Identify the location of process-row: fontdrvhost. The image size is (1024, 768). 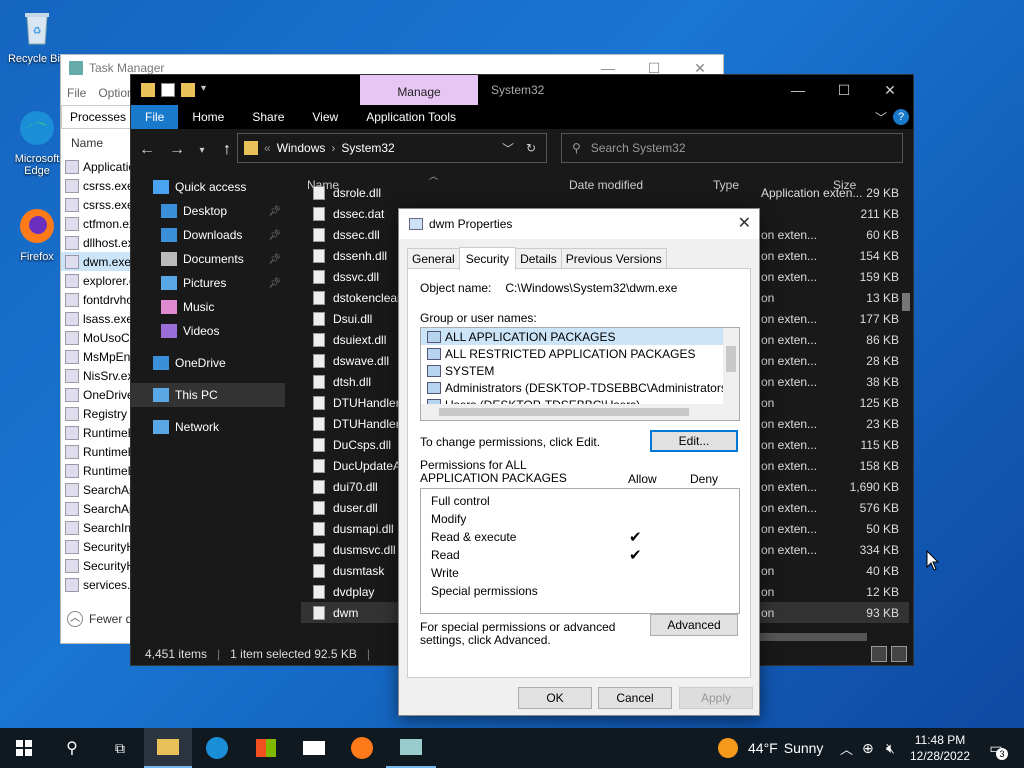
(96, 299).